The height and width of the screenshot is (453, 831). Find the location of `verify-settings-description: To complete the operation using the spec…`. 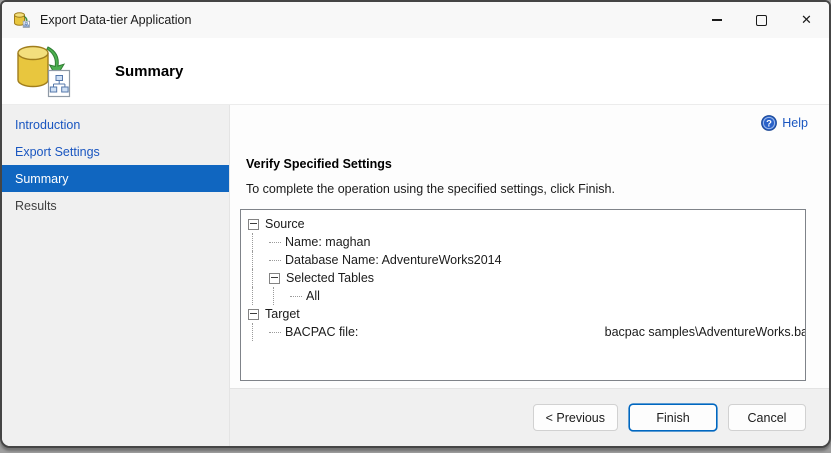

verify-settings-description: To complete the operation using the spec… is located at coordinates (430, 189).